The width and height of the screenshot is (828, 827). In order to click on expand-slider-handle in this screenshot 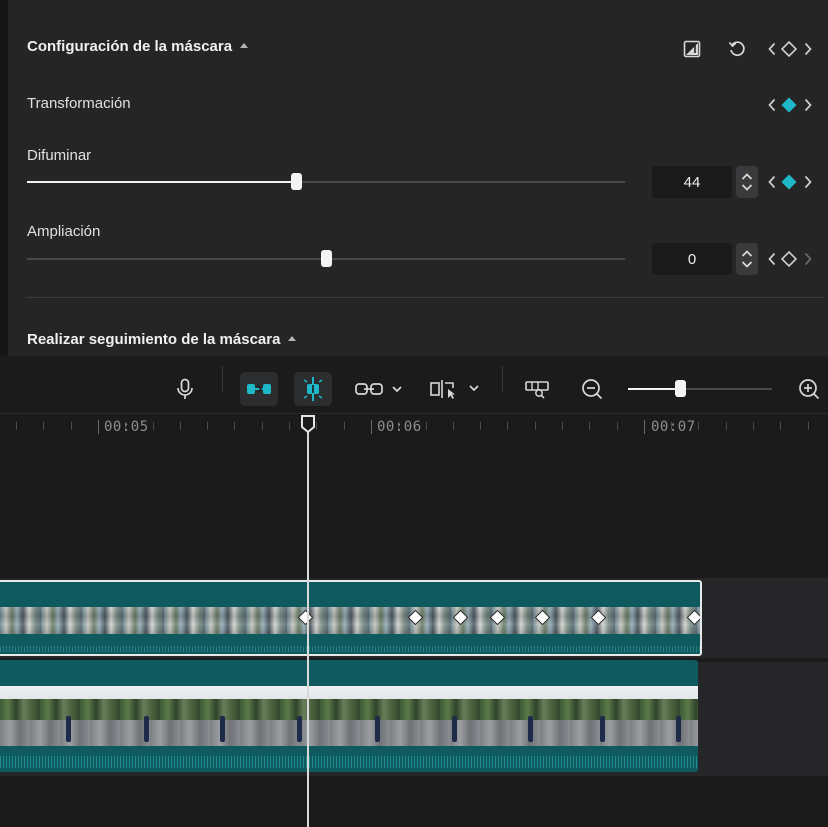, I will do `click(326, 258)`.